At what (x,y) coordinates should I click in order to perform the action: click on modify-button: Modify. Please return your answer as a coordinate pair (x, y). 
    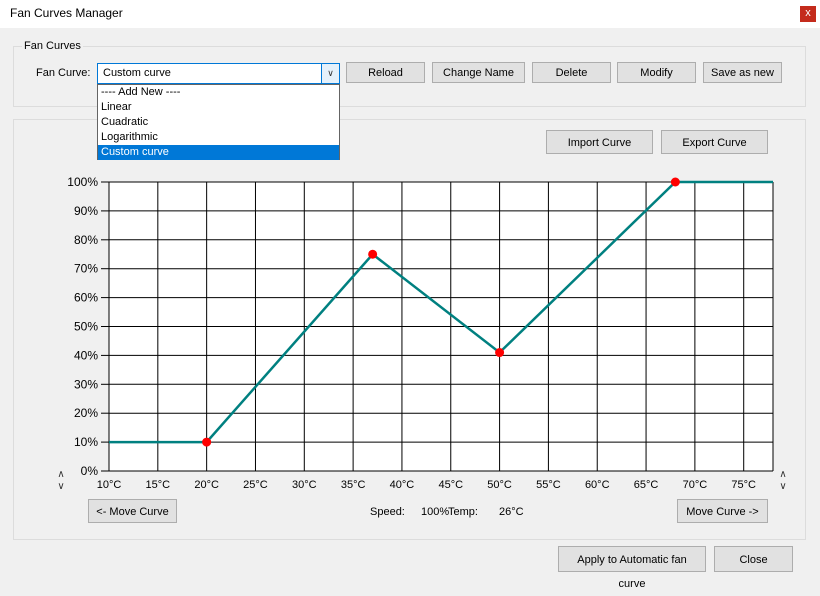
    Looking at the image, I should click on (656, 72).